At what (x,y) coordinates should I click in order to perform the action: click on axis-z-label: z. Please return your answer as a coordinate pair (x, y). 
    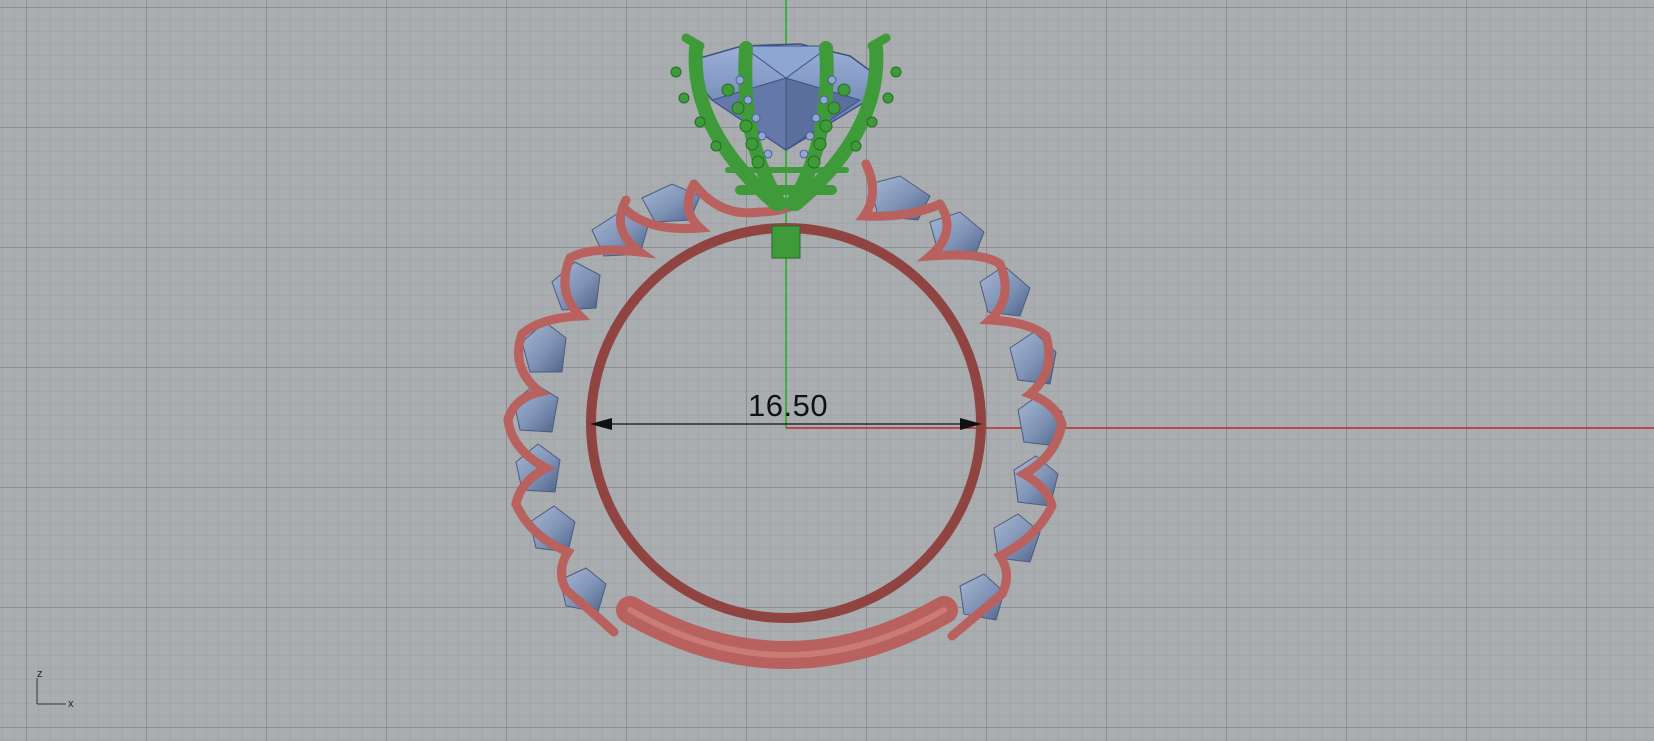
    Looking at the image, I should click on (40, 674).